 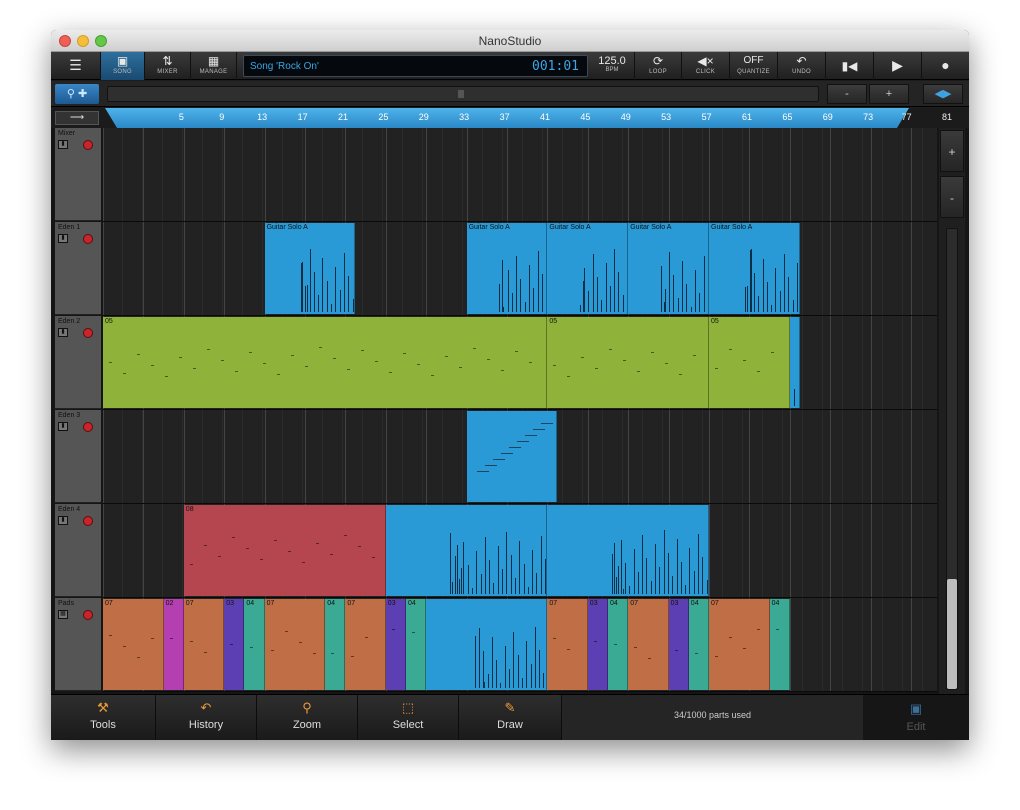 I want to click on select-label: Select, so click(x=408, y=725).